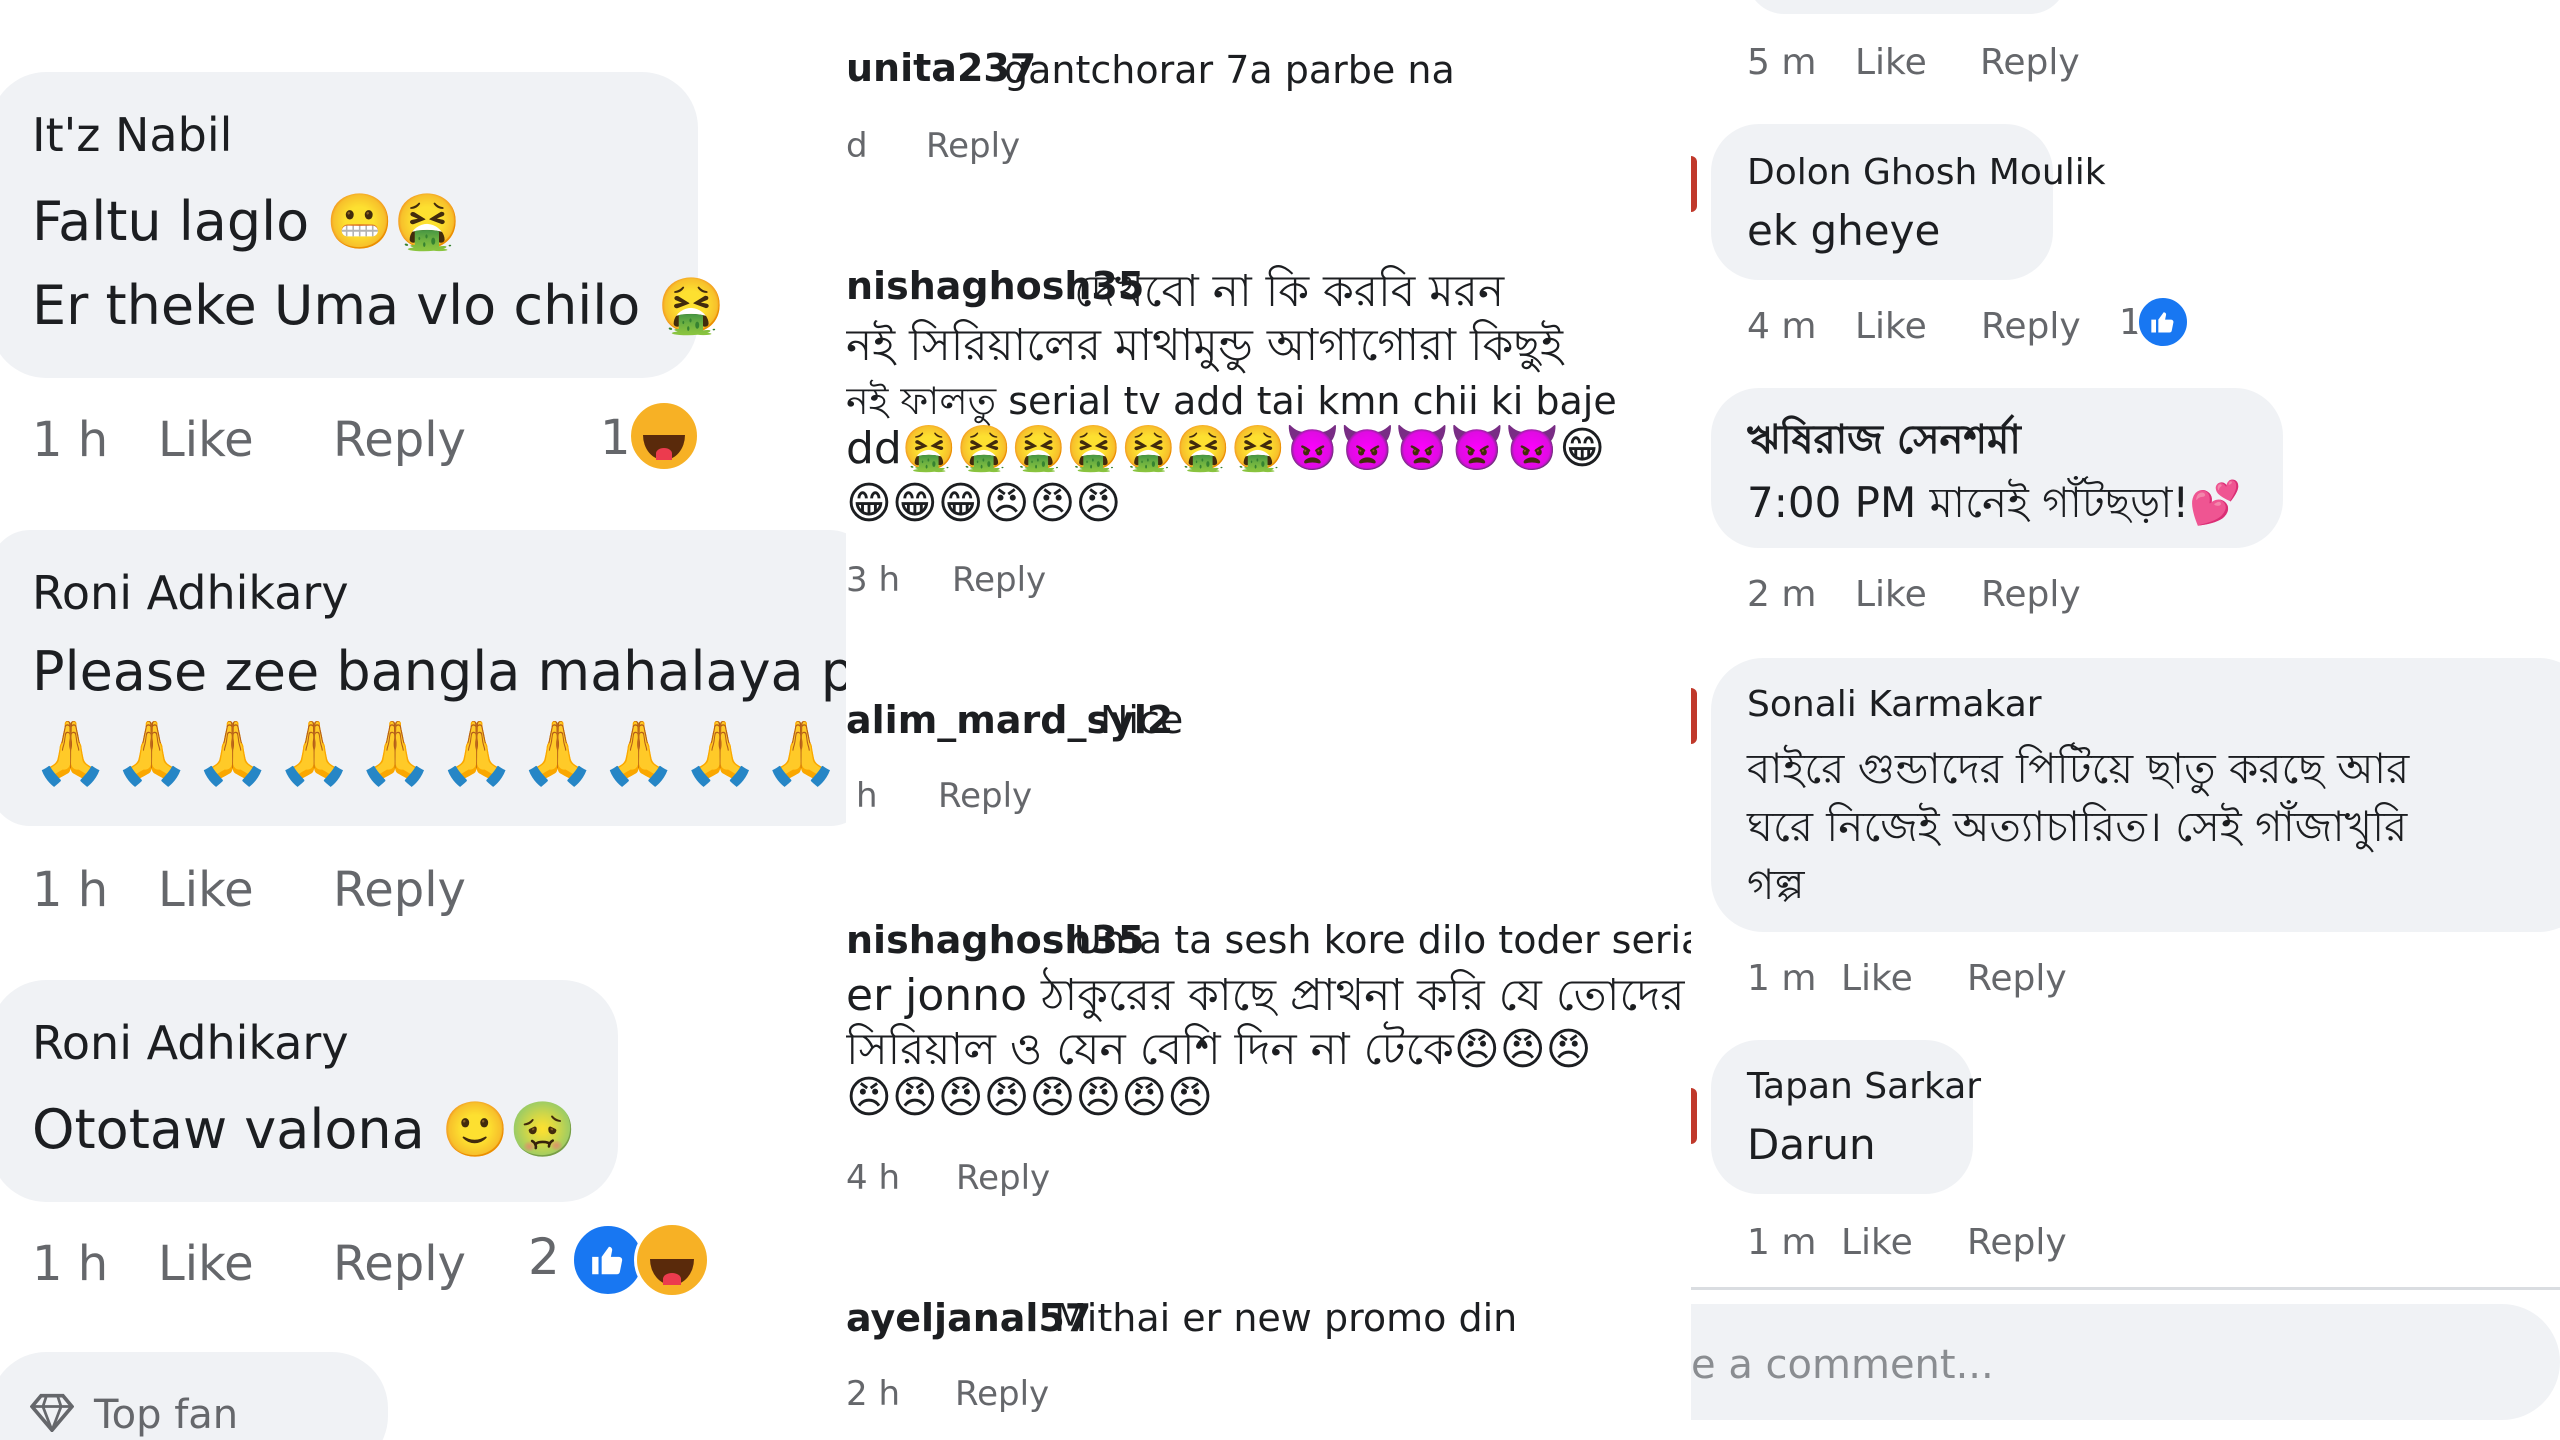 The image size is (2560, 1440). Describe the element at coordinates (873, 580) in the screenshot. I see `comment-time: 3 h` at that location.